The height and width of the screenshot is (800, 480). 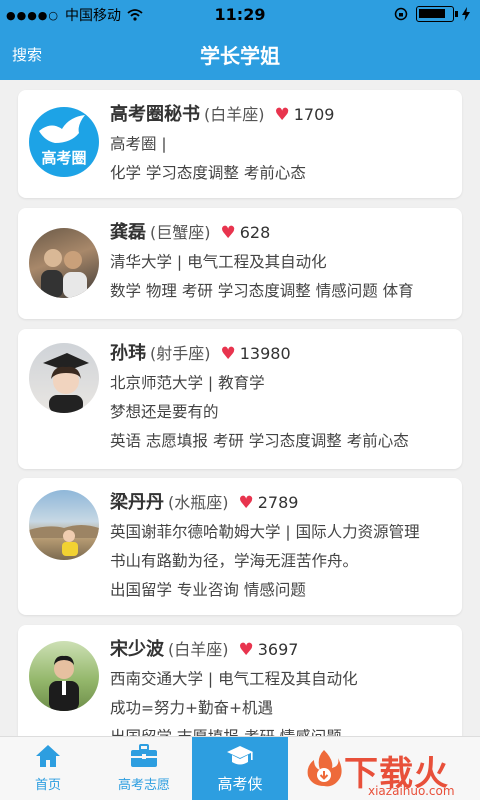 What do you see at coordinates (143, 785) in the screenshot?
I see `tab-label: 高考志愿` at bounding box center [143, 785].